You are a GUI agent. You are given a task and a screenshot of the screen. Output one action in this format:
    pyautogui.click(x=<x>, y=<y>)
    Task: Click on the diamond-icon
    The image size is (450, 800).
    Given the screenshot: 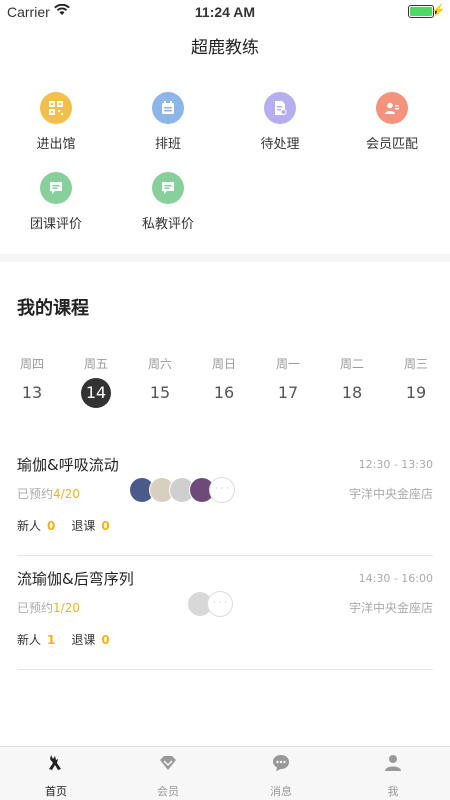 What is the action you would take?
    pyautogui.click(x=168, y=763)
    